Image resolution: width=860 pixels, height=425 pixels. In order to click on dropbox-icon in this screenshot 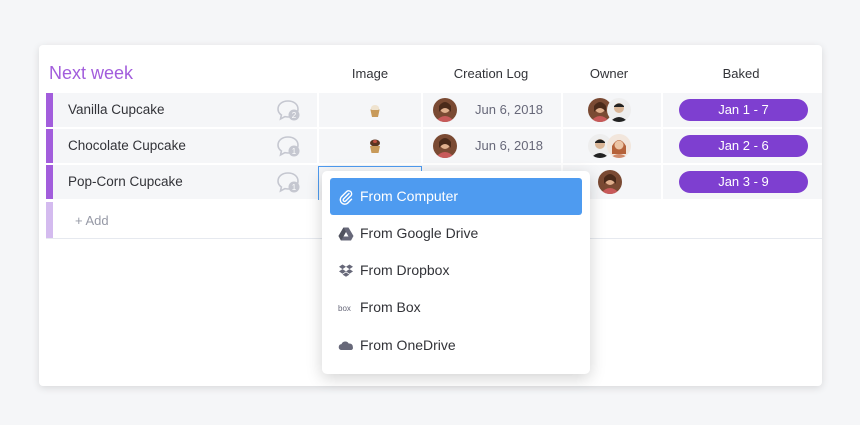, I will do `click(346, 270)`.